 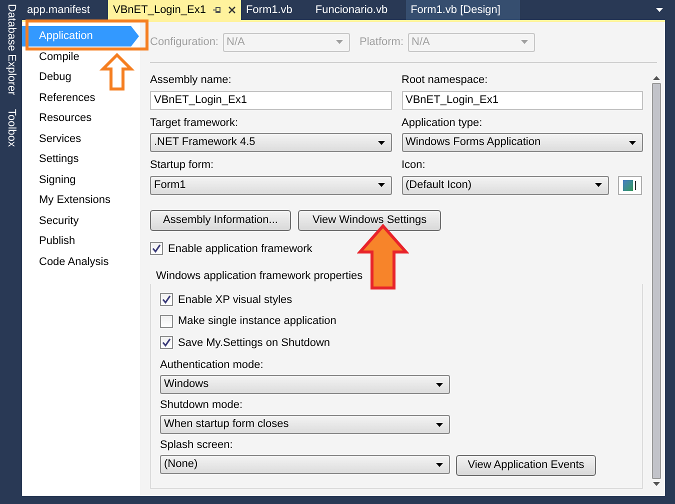 I want to click on scroll-down-icon, so click(x=656, y=484).